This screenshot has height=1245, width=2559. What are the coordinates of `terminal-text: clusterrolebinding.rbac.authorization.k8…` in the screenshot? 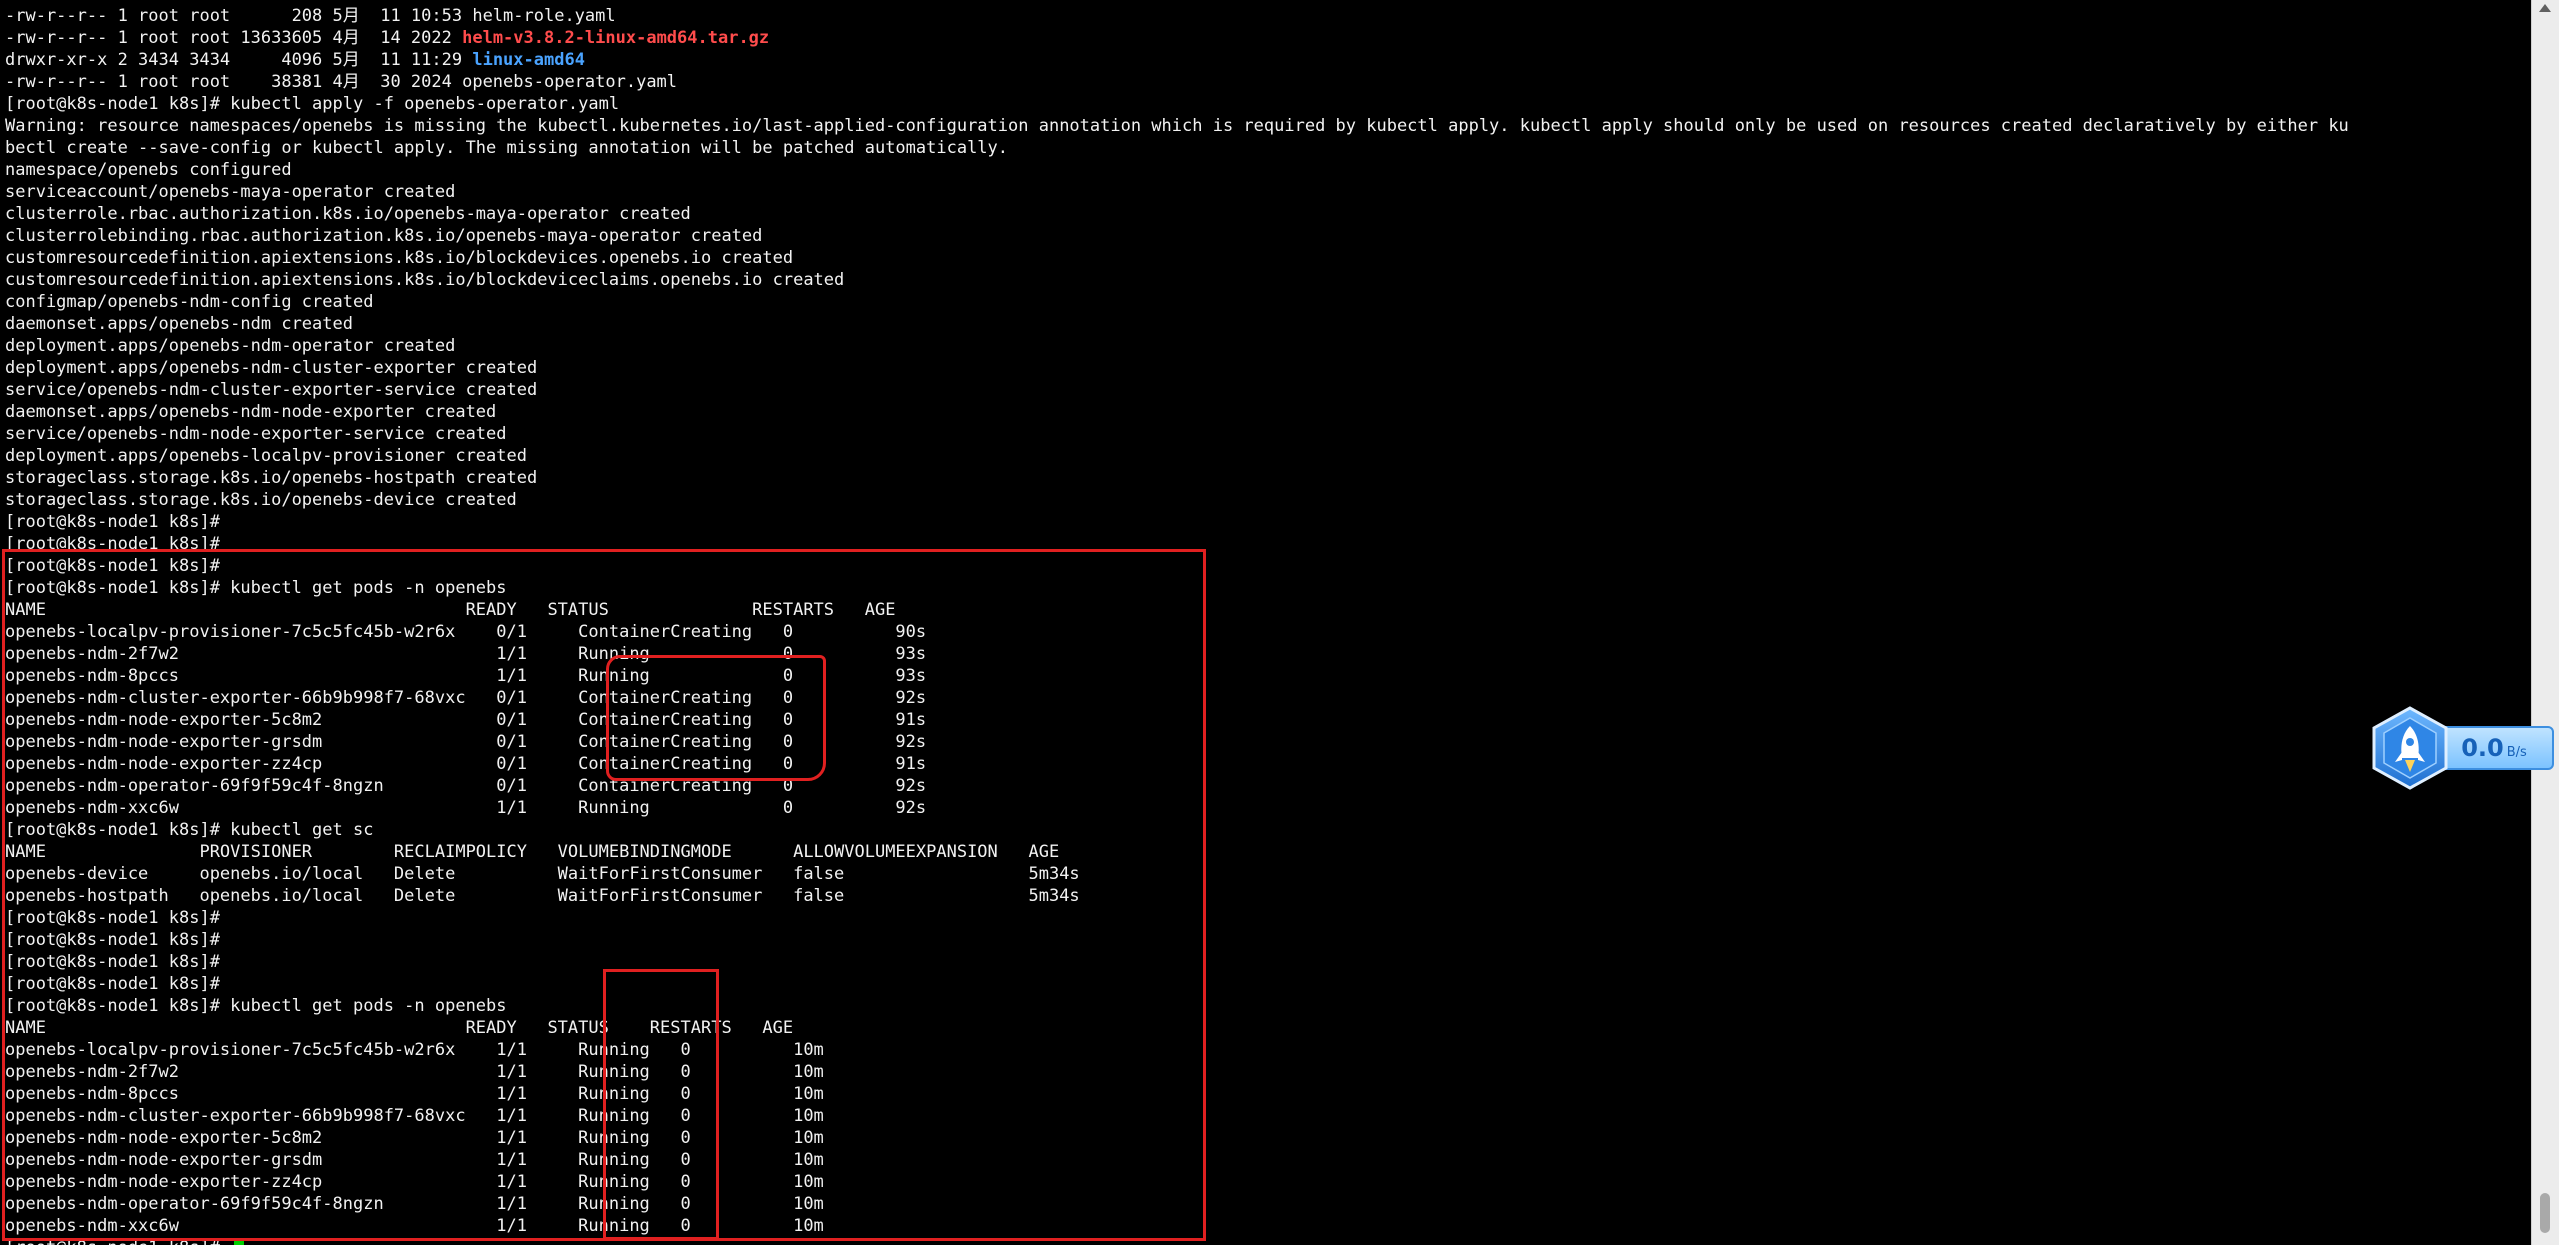 It's located at (384, 236).